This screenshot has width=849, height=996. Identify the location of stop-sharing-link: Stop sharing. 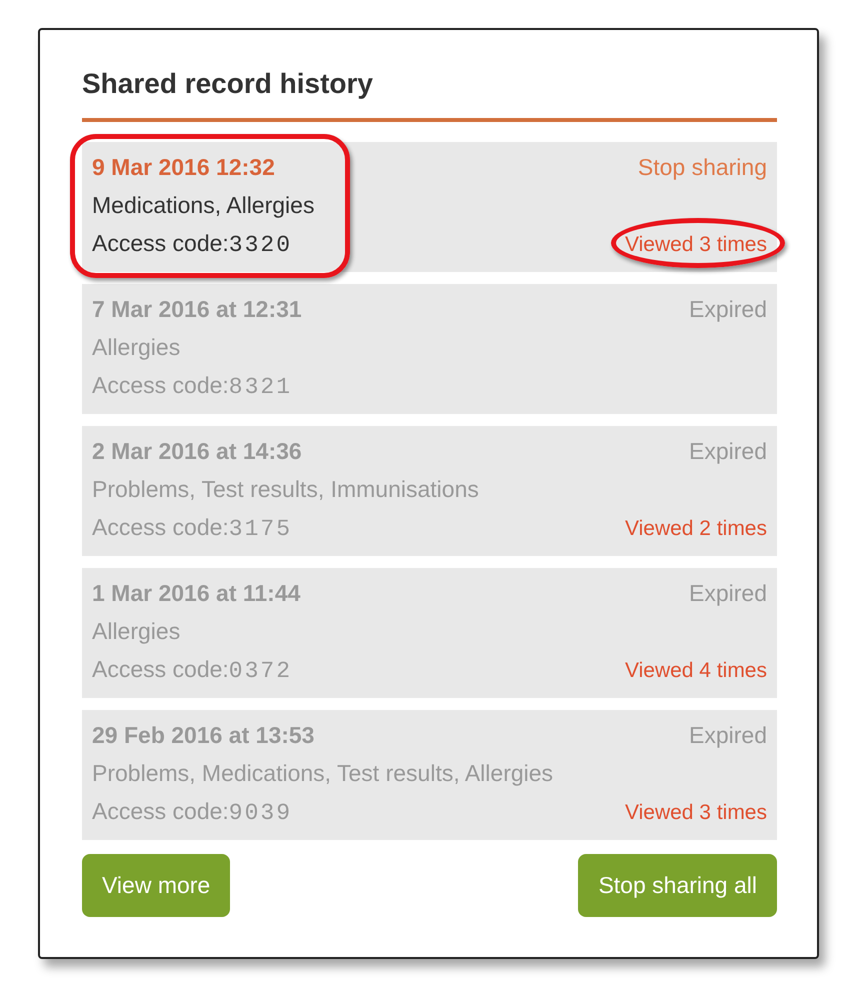
(702, 167).